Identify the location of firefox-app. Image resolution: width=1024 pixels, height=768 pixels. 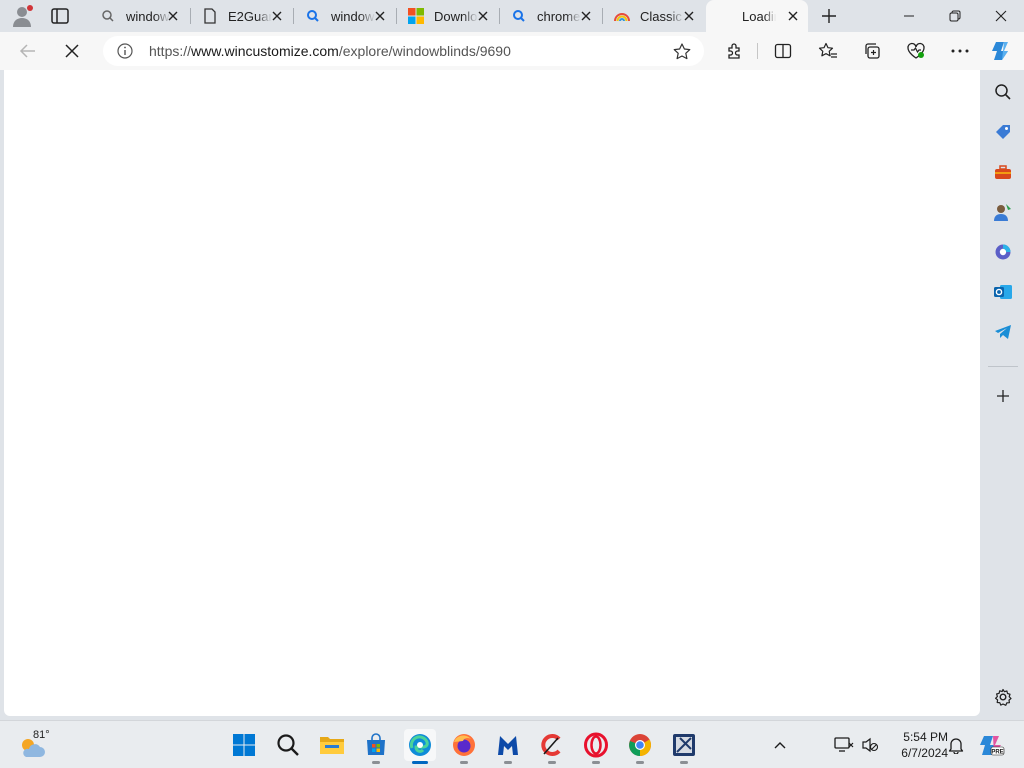
(464, 746).